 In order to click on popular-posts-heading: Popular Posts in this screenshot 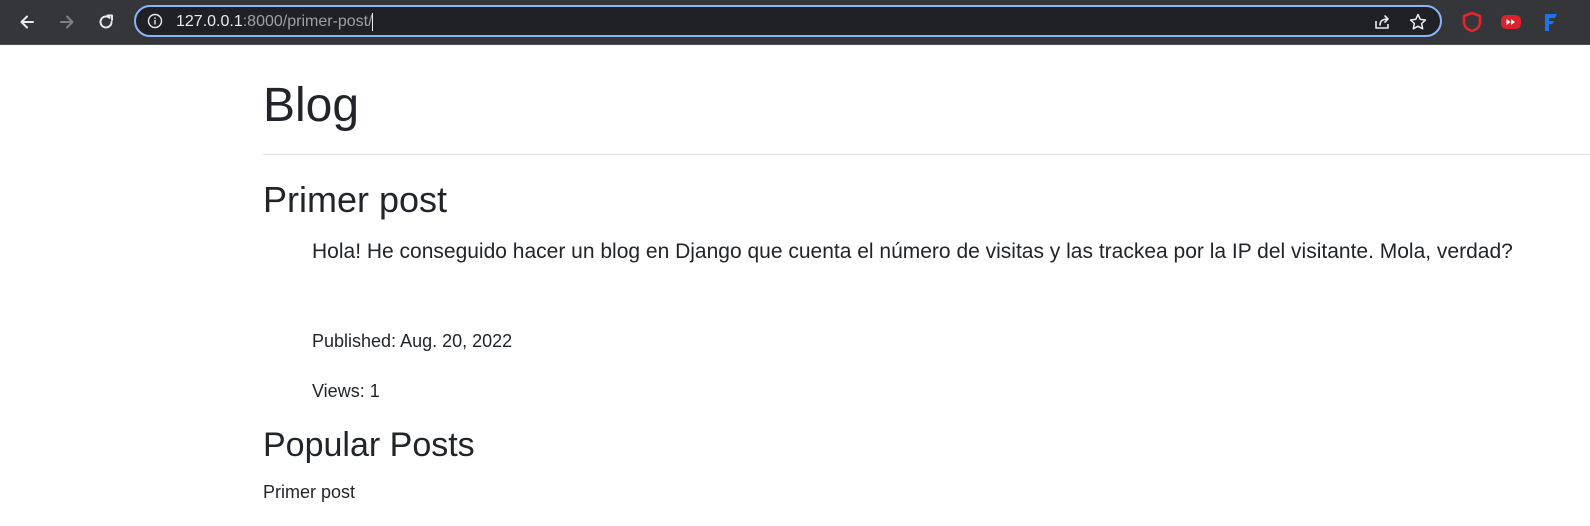, I will do `click(369, 445)`.